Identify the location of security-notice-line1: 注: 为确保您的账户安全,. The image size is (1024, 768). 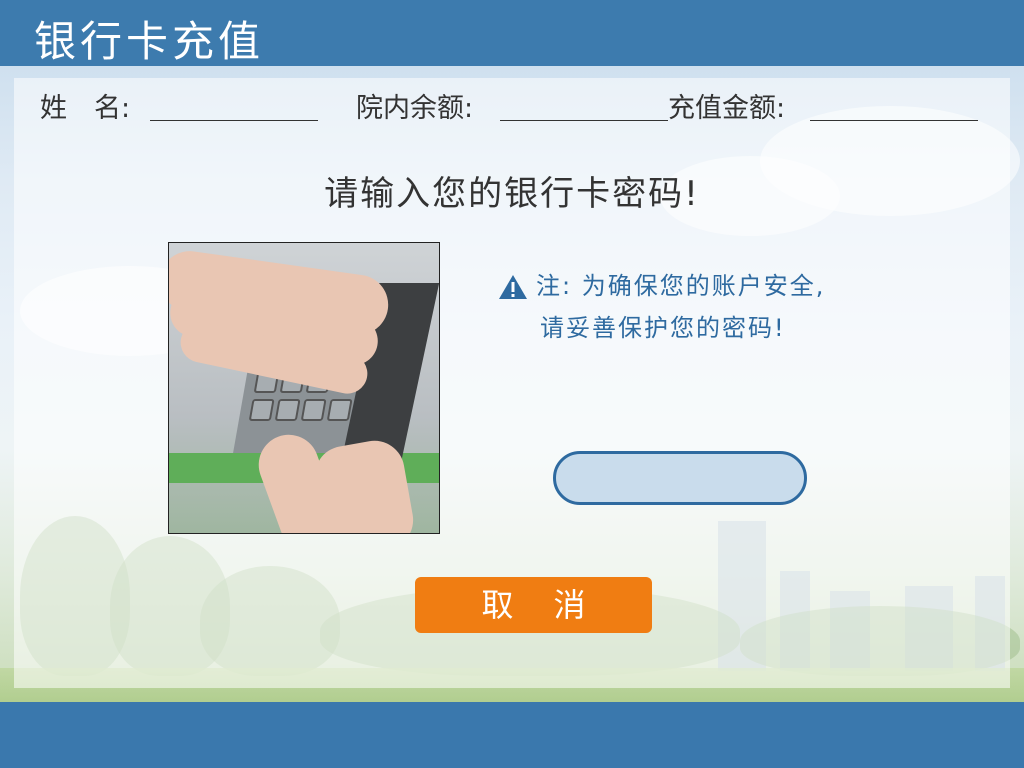
(681, 286).